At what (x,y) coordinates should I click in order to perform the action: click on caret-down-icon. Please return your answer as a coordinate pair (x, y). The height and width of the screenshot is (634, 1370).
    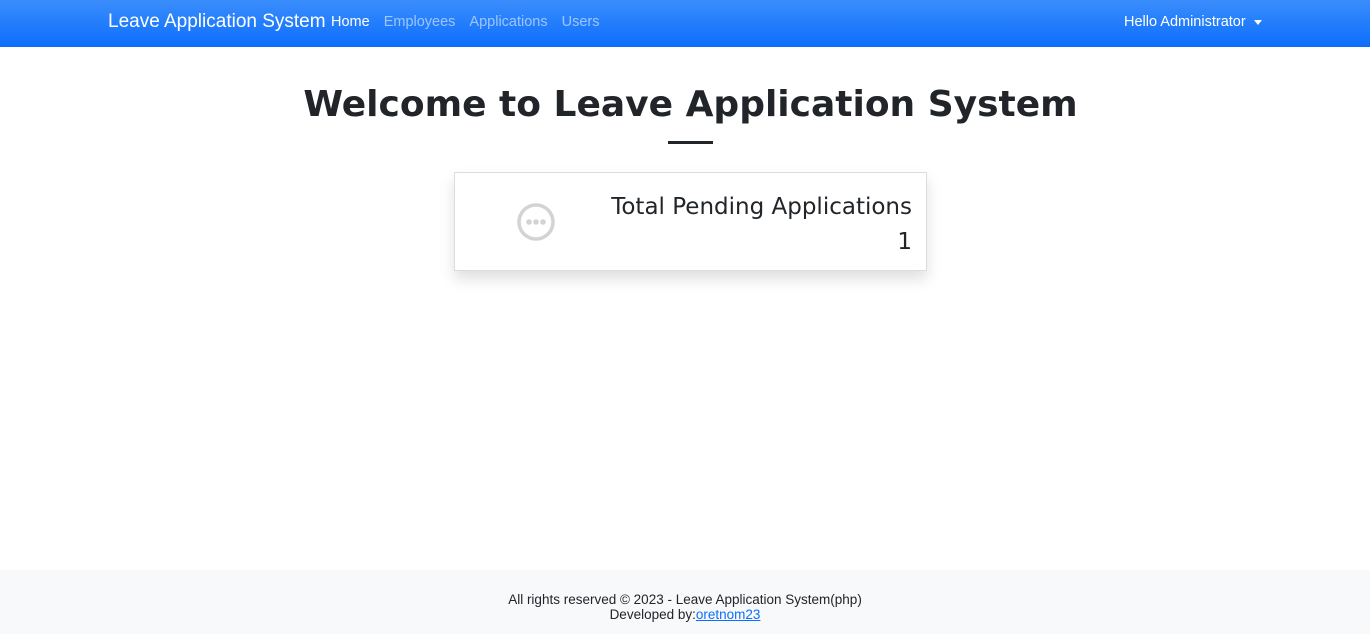
    Looking at the image, I should click on (1257, 22).